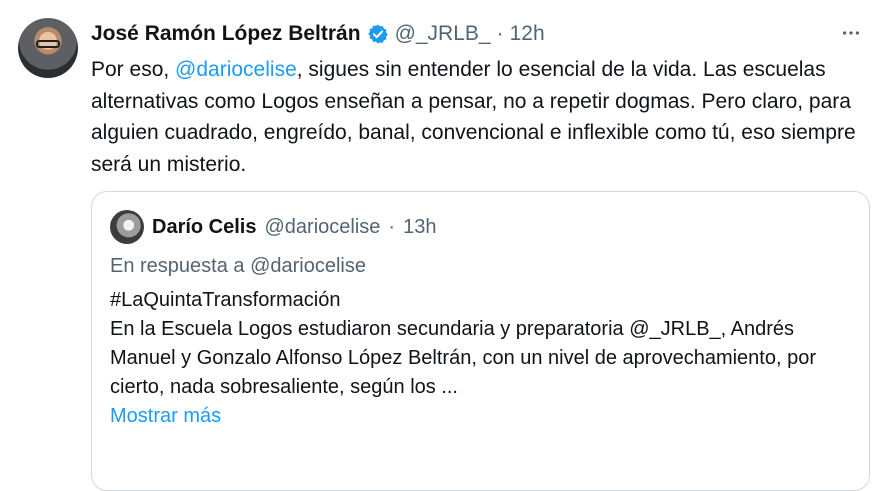 Image resolution: width=880 pixels, height=491 pixels. Describe the element at coordinates (378, 34) in the screenshot. I see `verified-badge-icon` at that location.